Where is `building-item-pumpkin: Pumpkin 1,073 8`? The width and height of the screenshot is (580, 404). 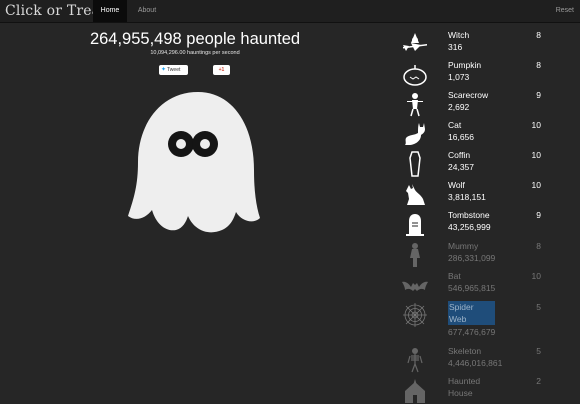
building-item-pumpkin: Pumpkin 1,073 8 is located at coordinates (470, 73).